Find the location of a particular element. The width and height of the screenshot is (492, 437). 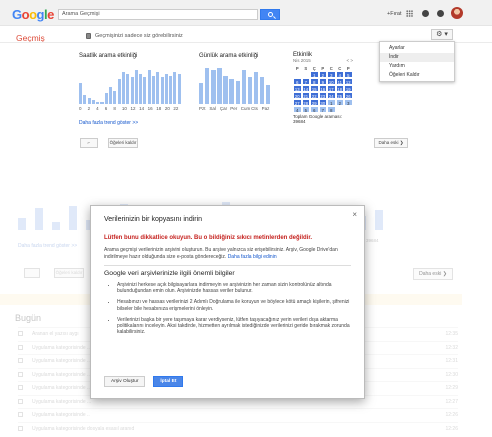

axis-tick-label: Per is located at coordinates (234, 108).